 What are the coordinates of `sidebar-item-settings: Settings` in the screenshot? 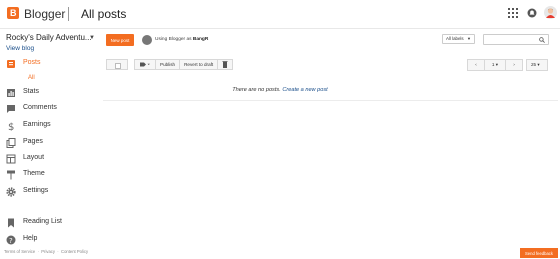 It's located at (50, 192).